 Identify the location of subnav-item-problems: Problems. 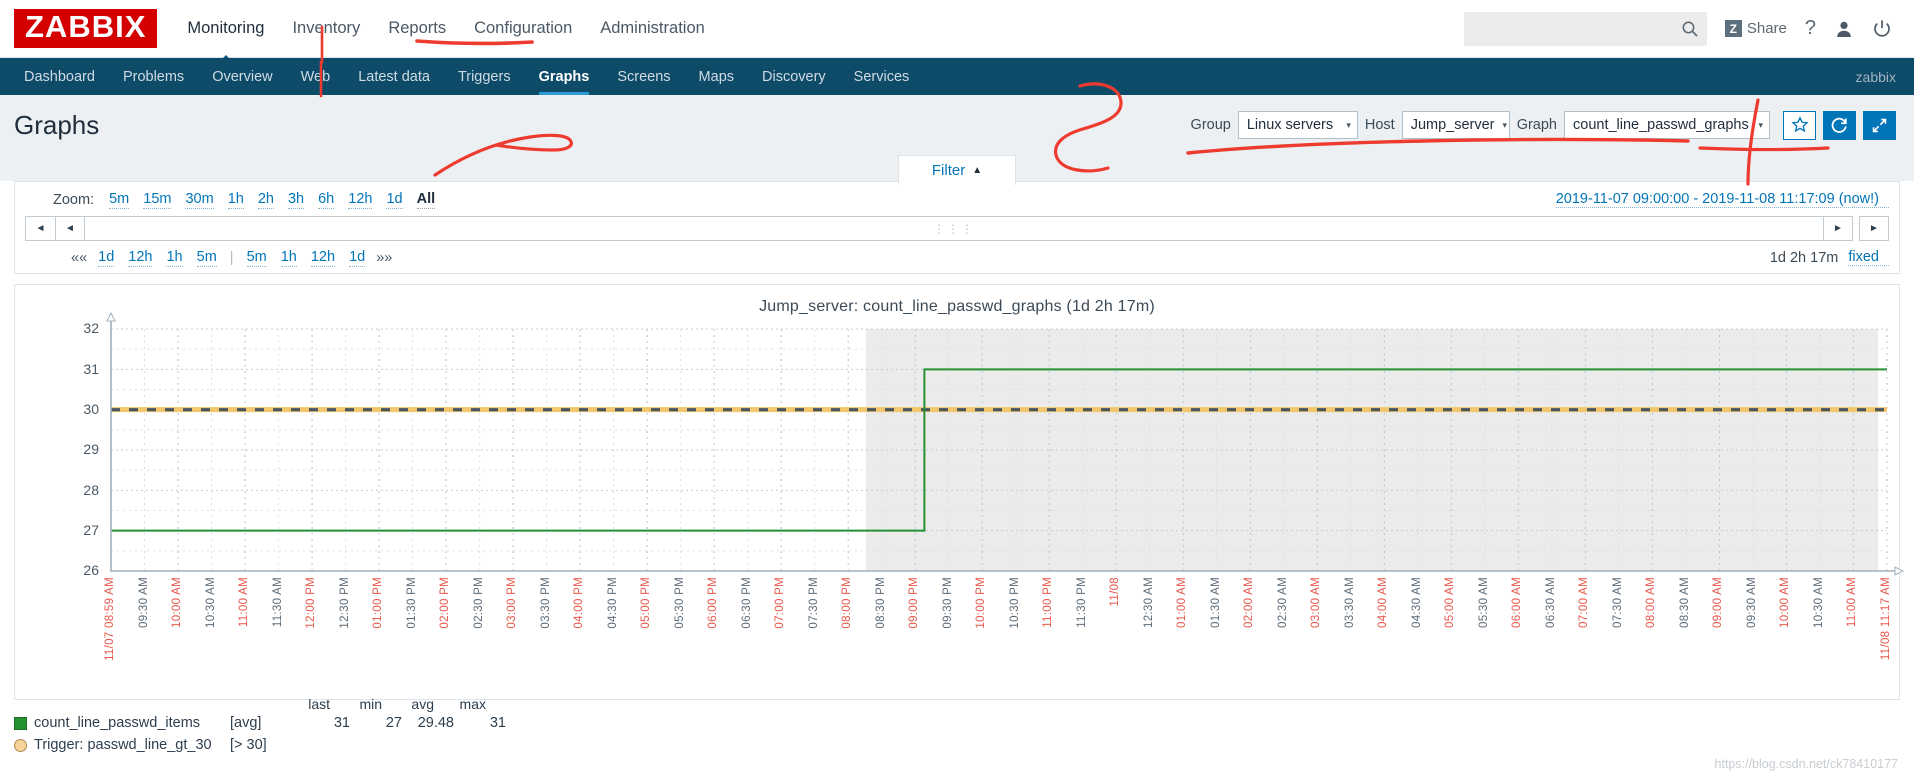
(153, 76).